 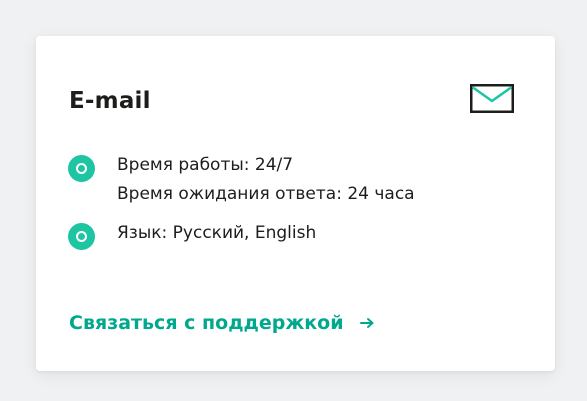 I want to click on contact-support-link: Связаться с поддержкой, so click(x=222, y=323).